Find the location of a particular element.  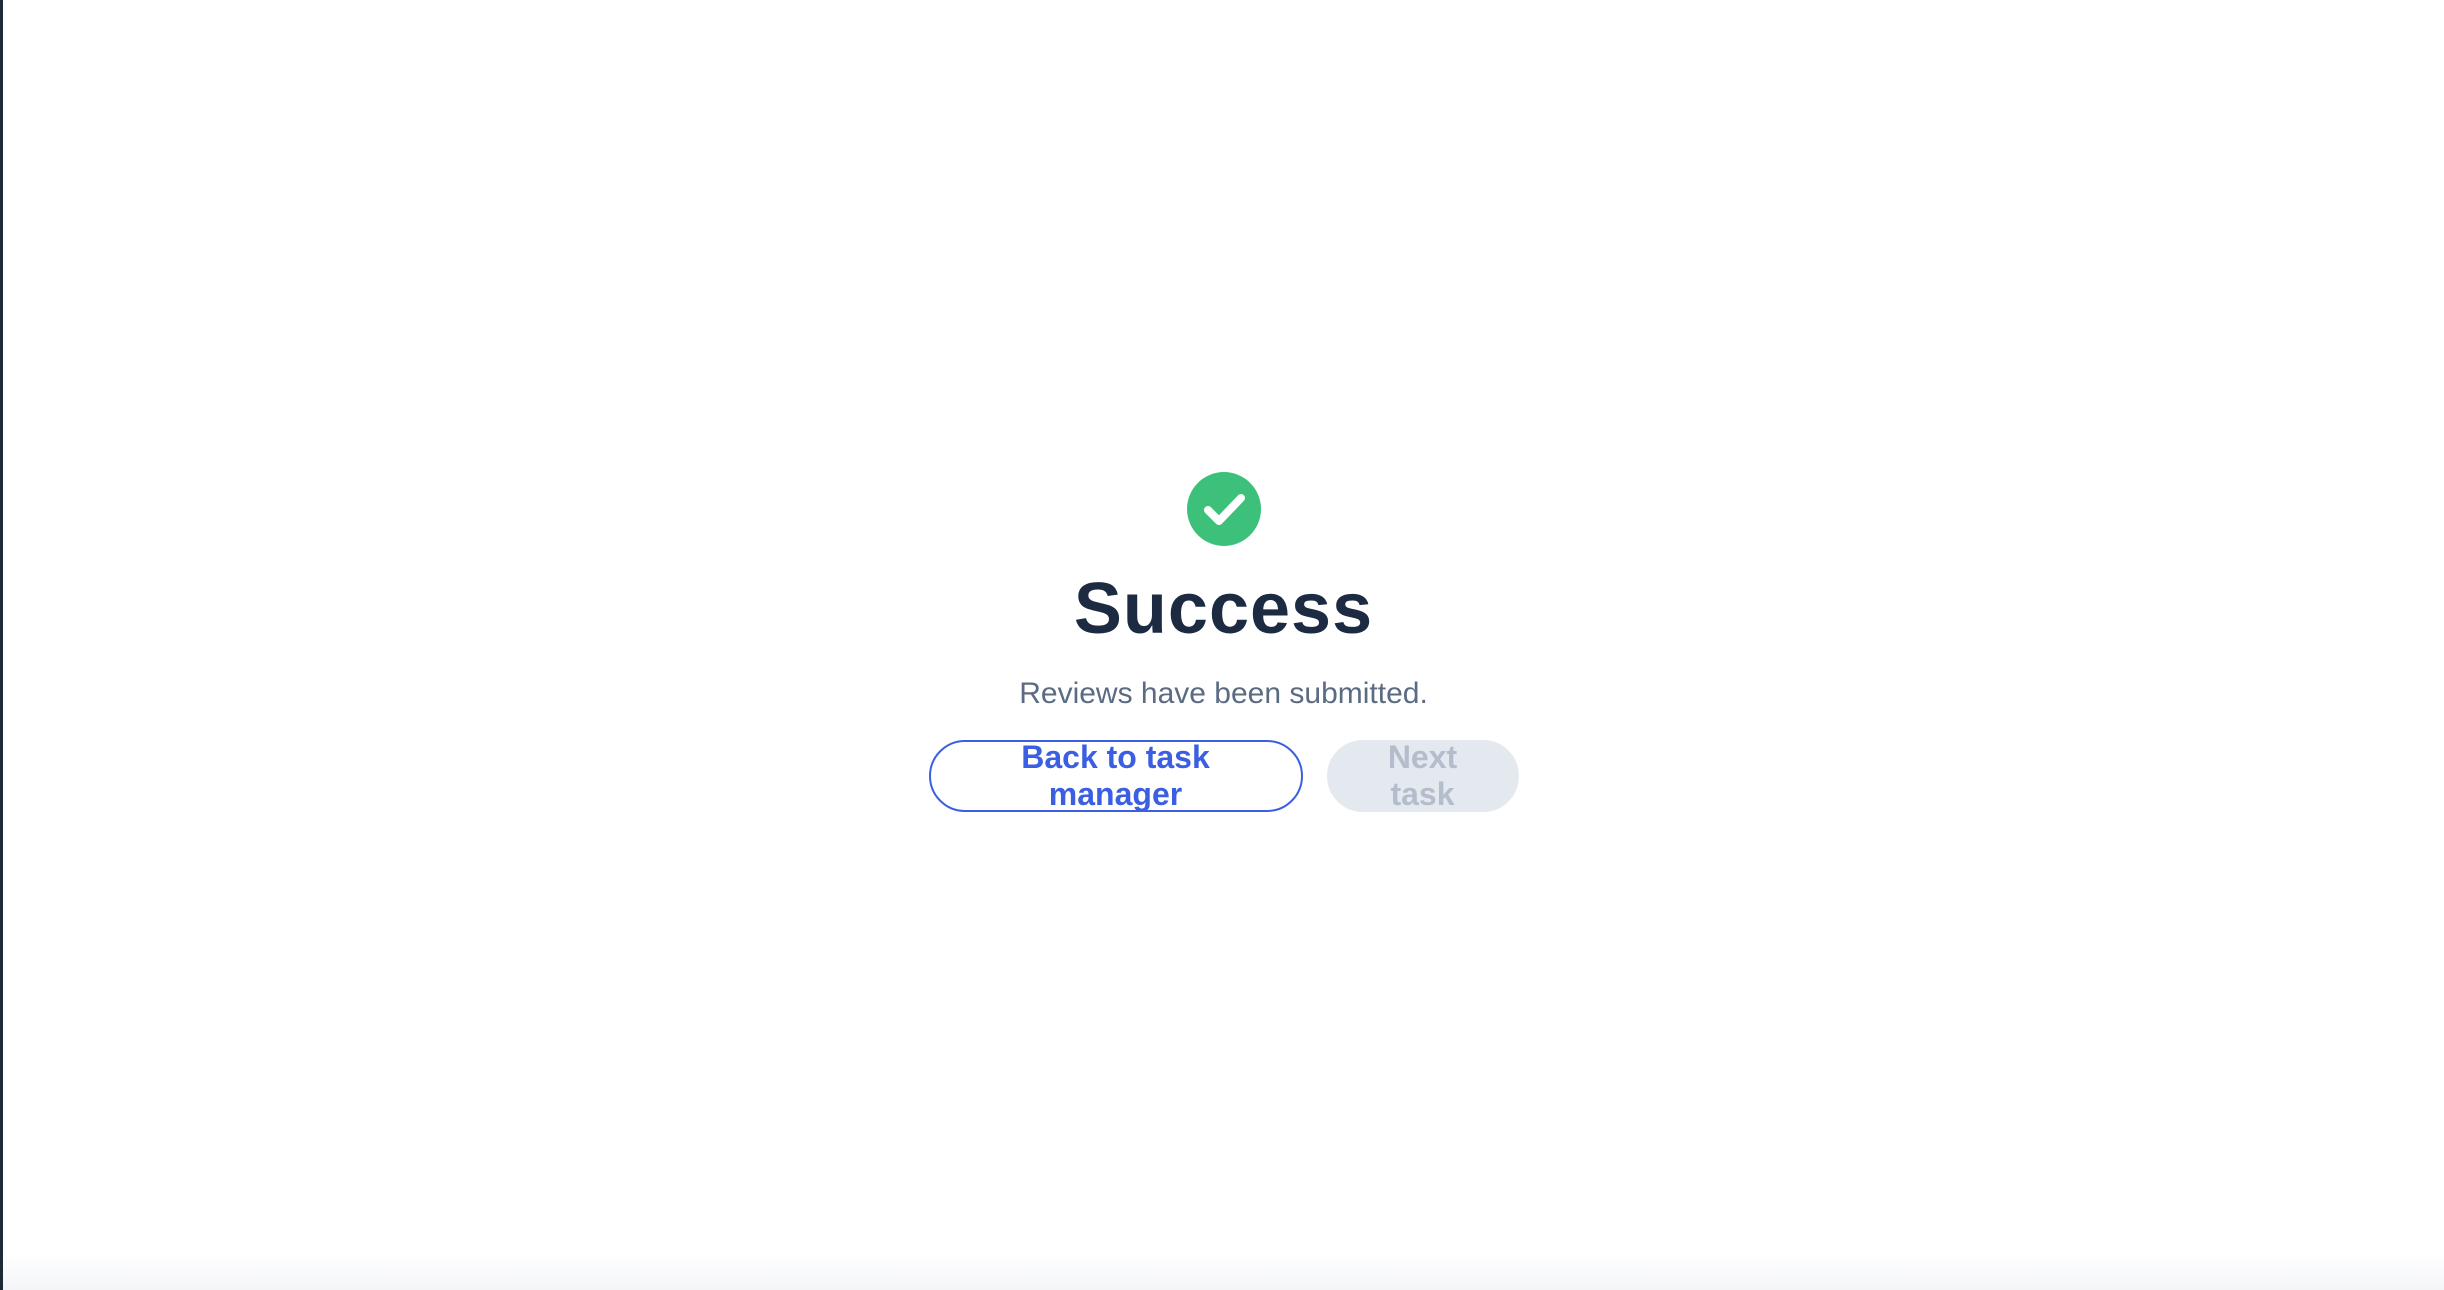

status-message: Reviews have been submitted. is located at coordinates (1223, 693).